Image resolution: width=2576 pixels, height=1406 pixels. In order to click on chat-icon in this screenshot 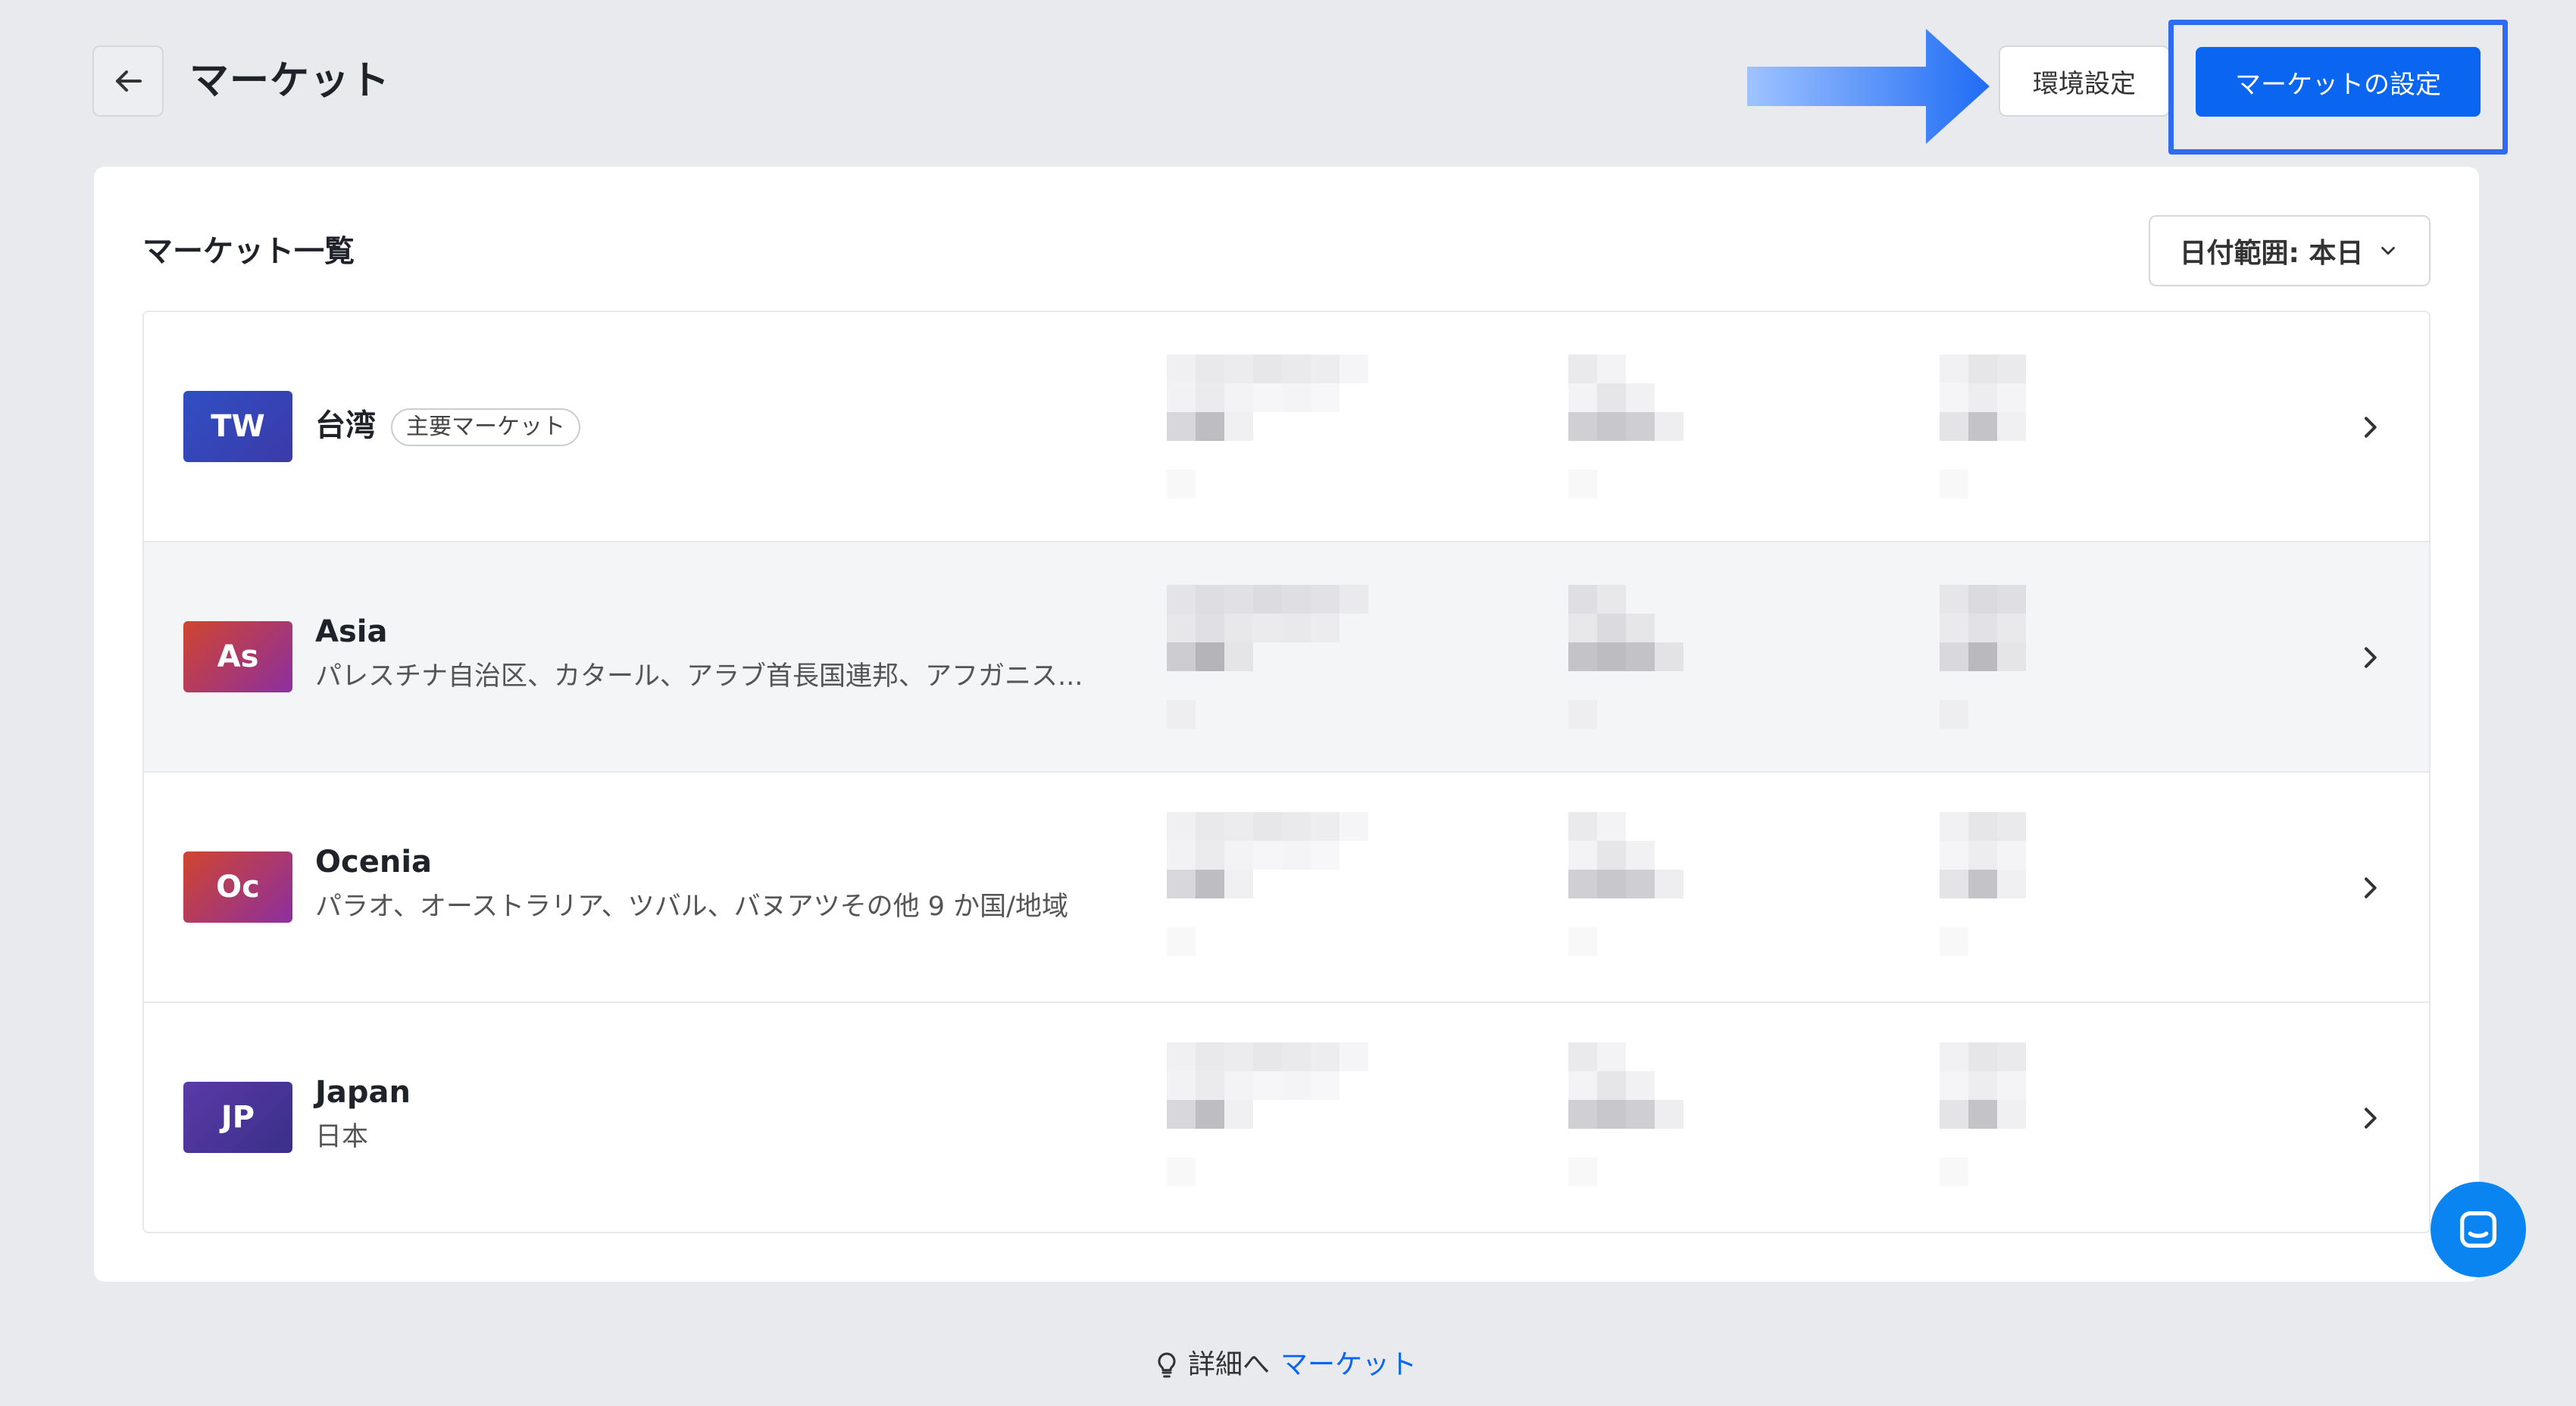, I will do `click(2478, 1229)`.